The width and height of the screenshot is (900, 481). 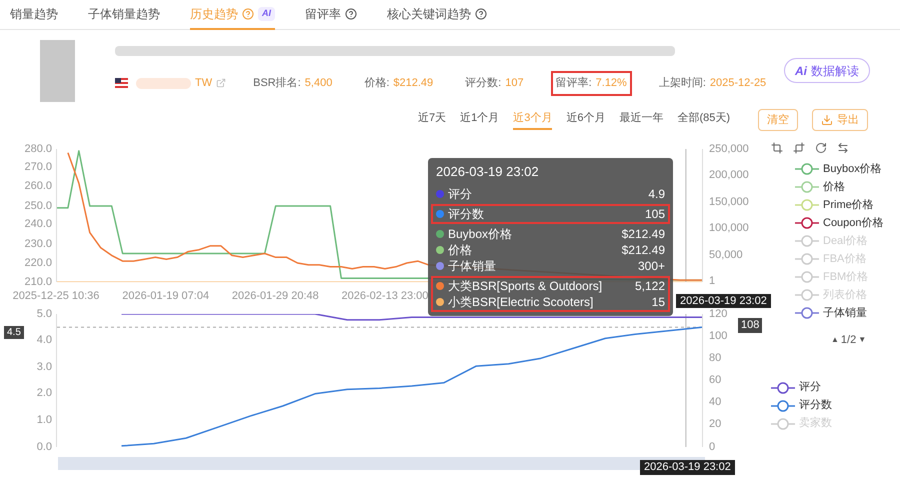 What do you see at coordinates (44, 341) in the screenshot?
I see `axis-tick-label: 4.0` at bounding box center [44, 341].